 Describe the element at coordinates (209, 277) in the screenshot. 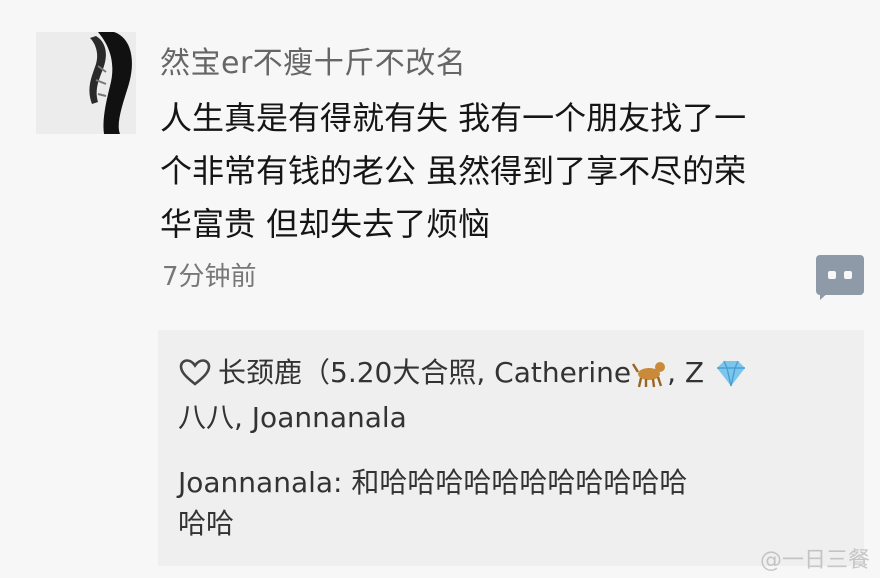

I see `post-timestamp: 7分钟前` at that location.